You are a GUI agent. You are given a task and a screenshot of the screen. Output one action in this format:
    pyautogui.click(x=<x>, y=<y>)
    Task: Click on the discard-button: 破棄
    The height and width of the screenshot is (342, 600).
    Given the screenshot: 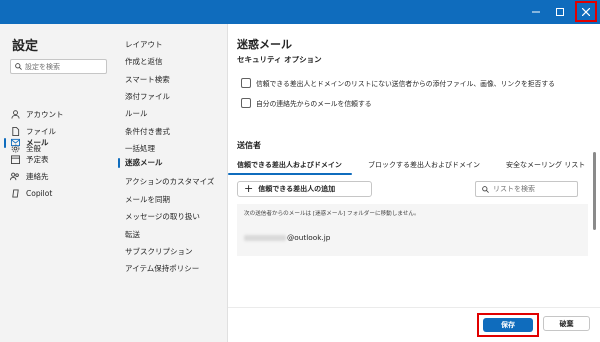 What is the action you would take?
    pyautogui.click(x=566, y=323)
    